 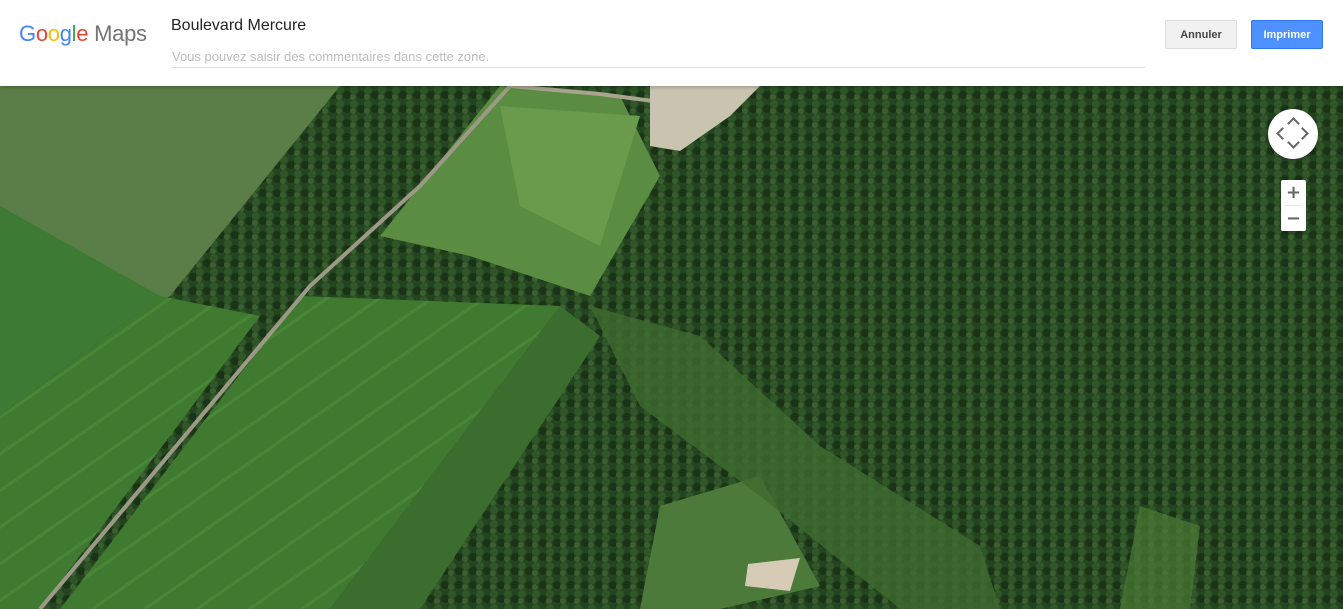 What do you see at coordinates (1293, 192) in the screenshot?
I see `zoom-in-icon: +` at bounding box center [1293, 192].